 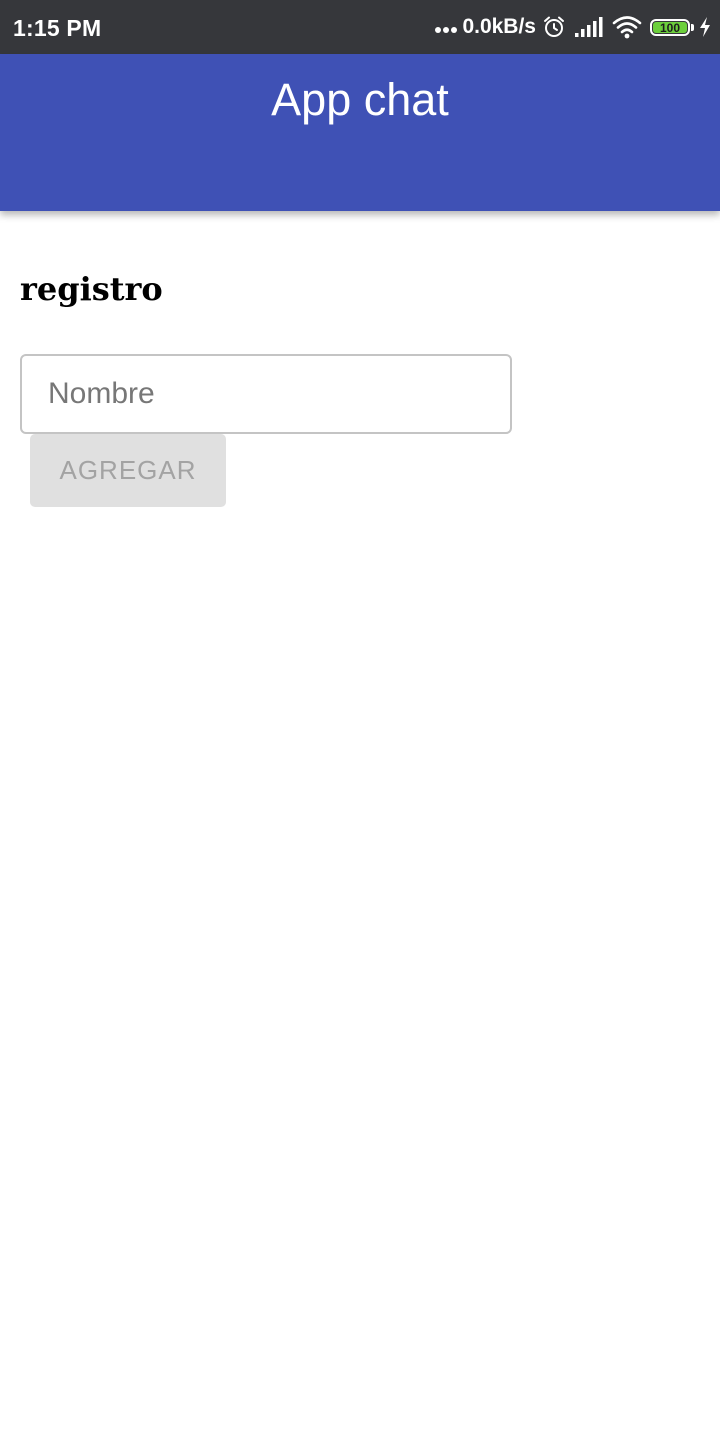 What do you see at coordinates (57, 28) in the screenshot?
I see `status-time: 1:15 PM` at bounding box center [57, 28].